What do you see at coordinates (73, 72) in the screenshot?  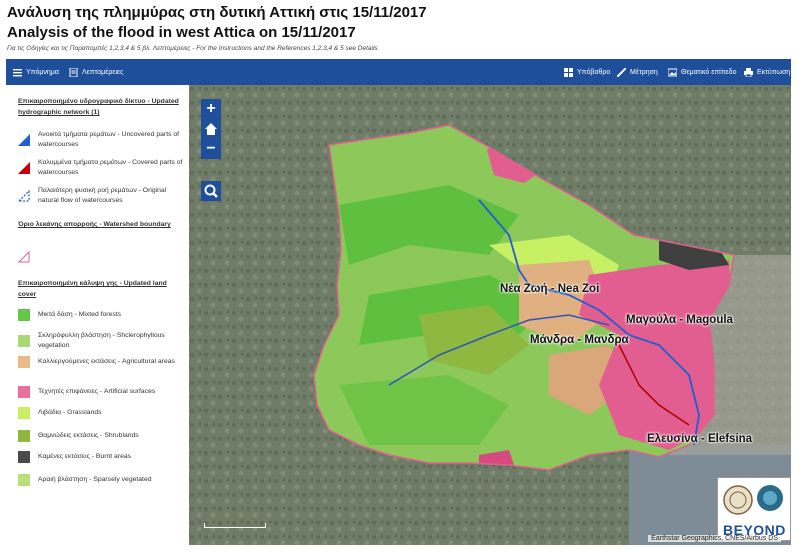 I see `document-icon` at bounding box center [73, 72].